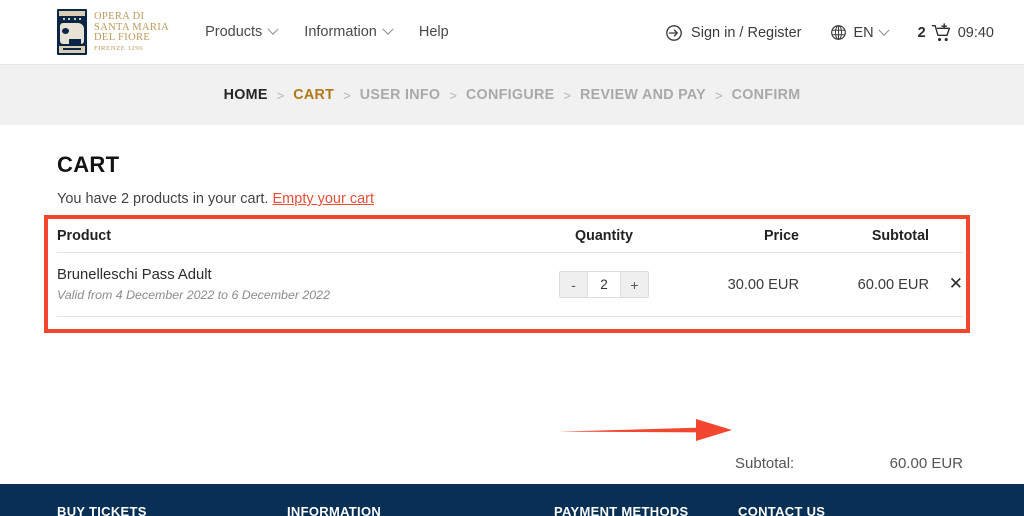 The width and height of the screenshot is (1024, 516). What do you see at coordinates (940, 31) in the screenshot?
I see `cart-add-icon` at bounding box center [940, 31].